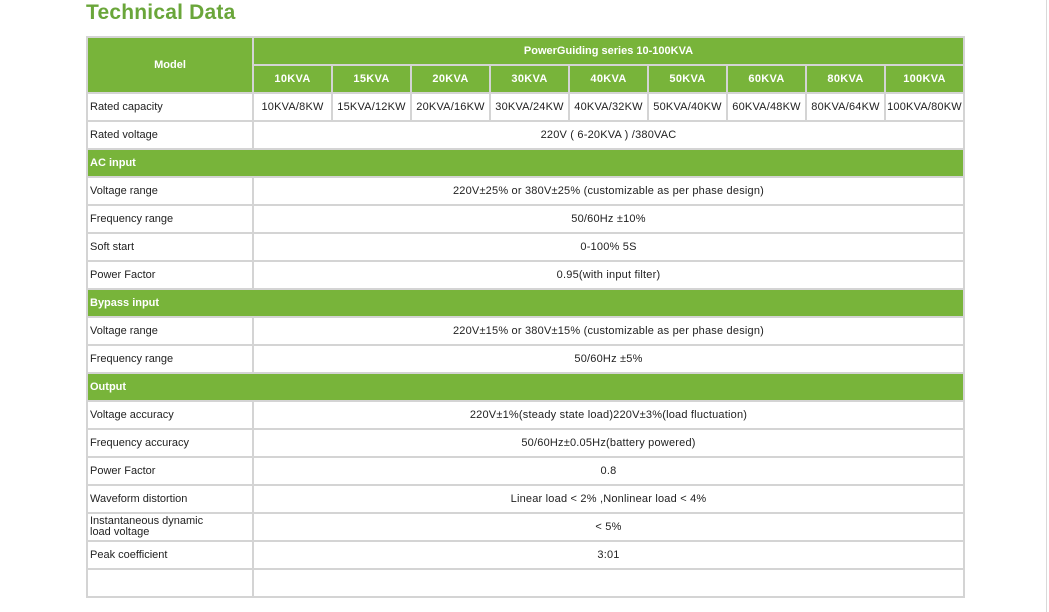 The image size is (1049, 612). What do you see at coordinates (608, 51) in the screenshot?
I see `series-header: PowerGuiding series 10-100KVA` at bounding box center [608, 51].